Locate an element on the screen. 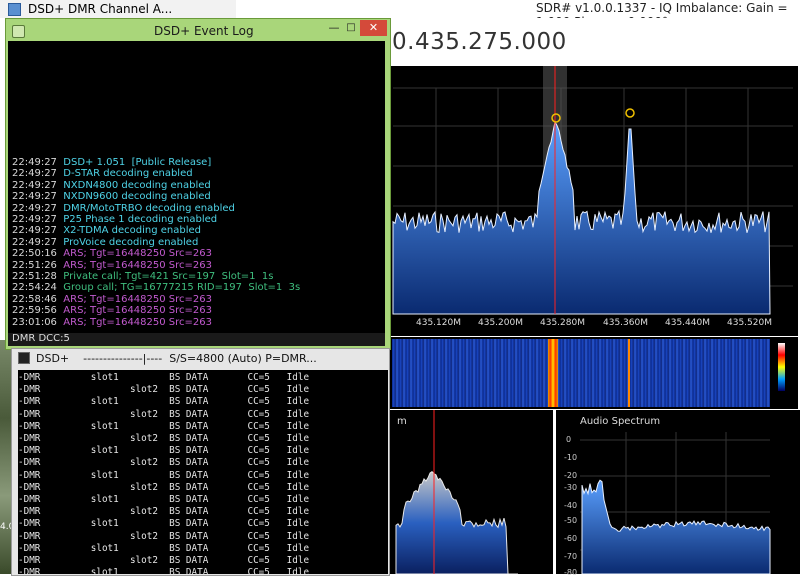 The height and width of the screenshot is (579, 800). log-timestamp: 22:50:16 is located at coordinates (38, 254).